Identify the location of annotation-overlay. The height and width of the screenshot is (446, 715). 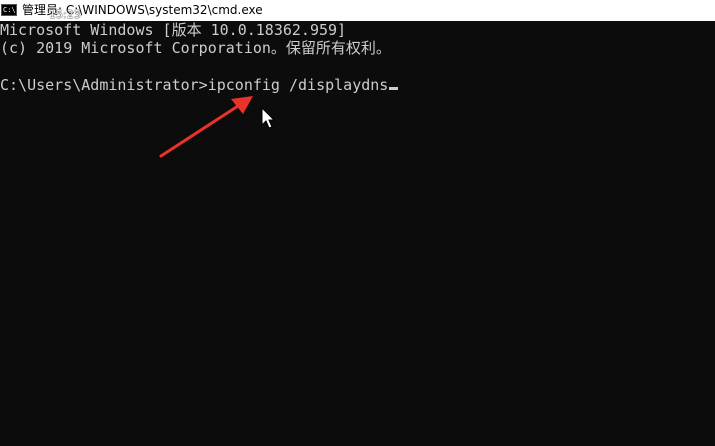
(217, 127).